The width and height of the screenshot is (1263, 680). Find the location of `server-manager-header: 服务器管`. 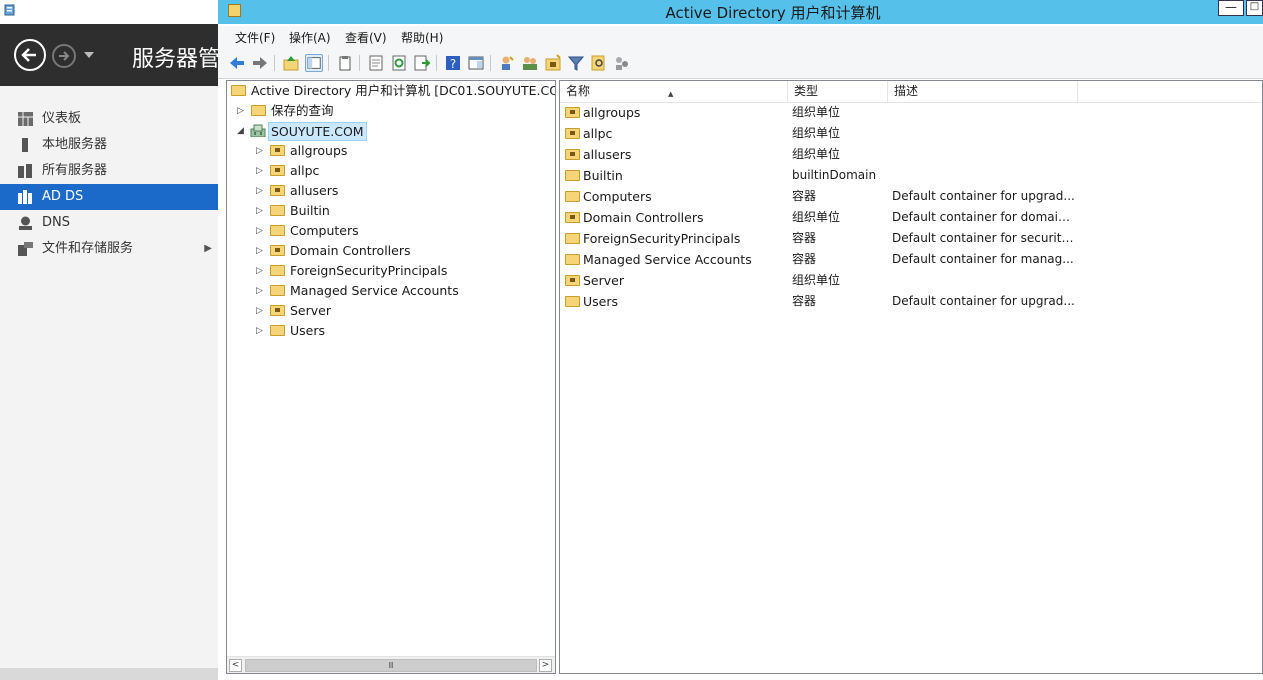

server-manager-header: 服务器管 is located at coordinates (110, 55).